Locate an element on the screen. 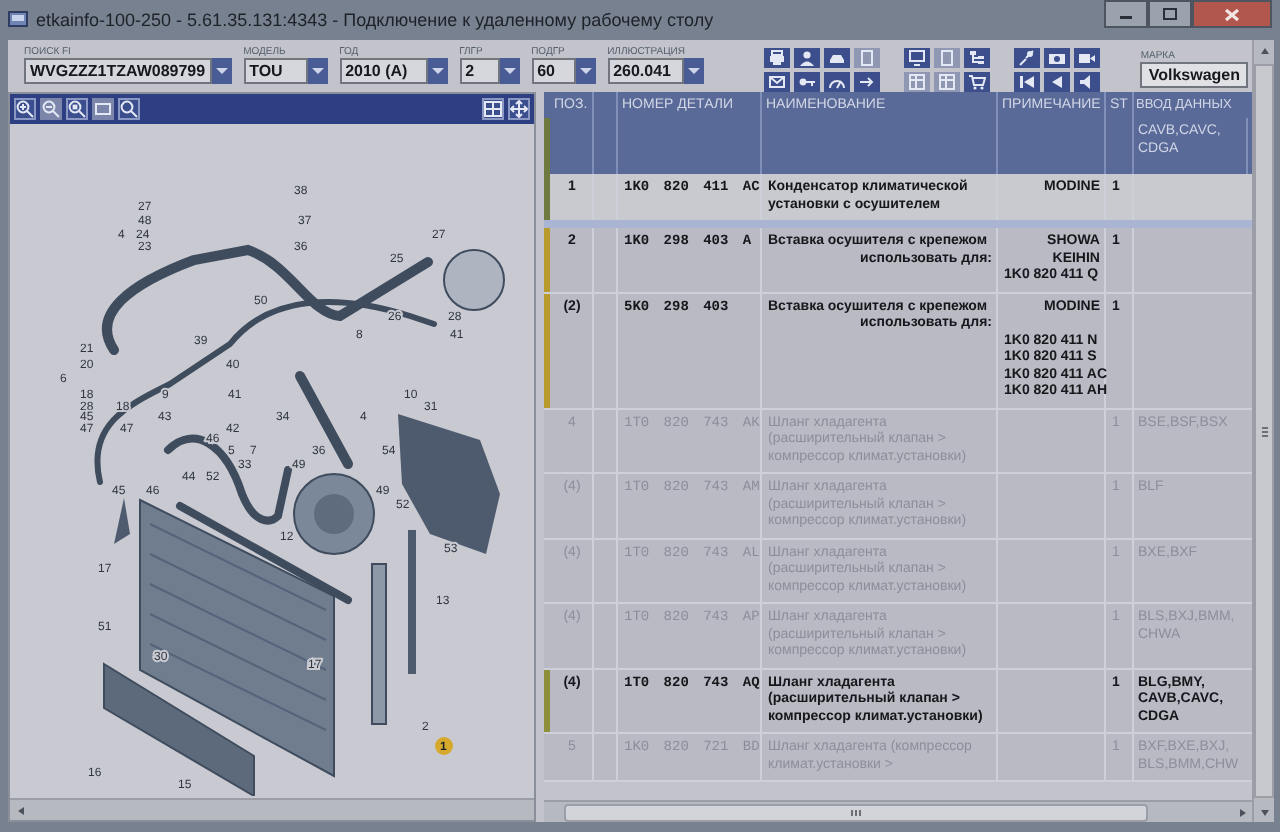  zoom-in-button is located at coordinates (25, 109).